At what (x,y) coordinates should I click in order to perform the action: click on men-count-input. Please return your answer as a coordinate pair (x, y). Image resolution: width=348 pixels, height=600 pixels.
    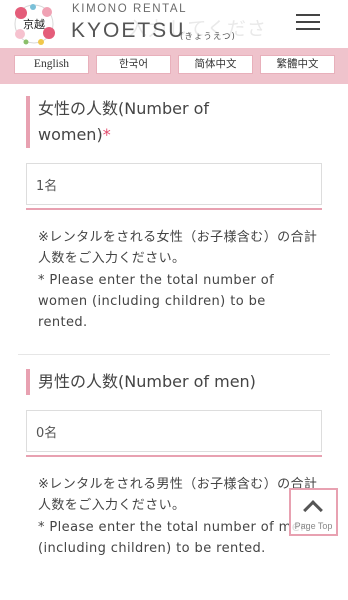
    Looking at the image, I should click on (174, 431).